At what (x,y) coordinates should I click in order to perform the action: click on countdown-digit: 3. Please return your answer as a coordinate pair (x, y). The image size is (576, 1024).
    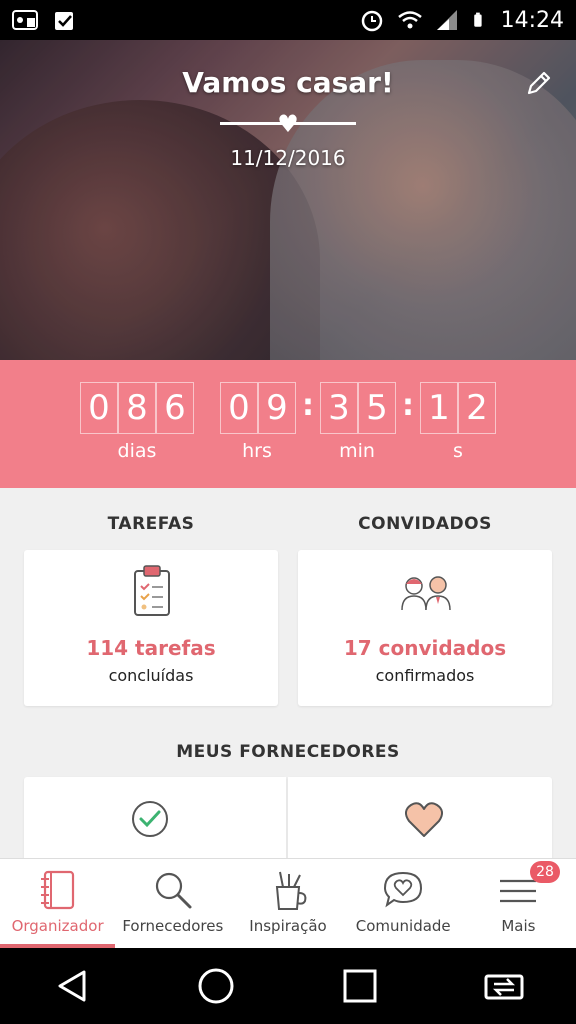
    Looking at the image, I should click on (339, 408).